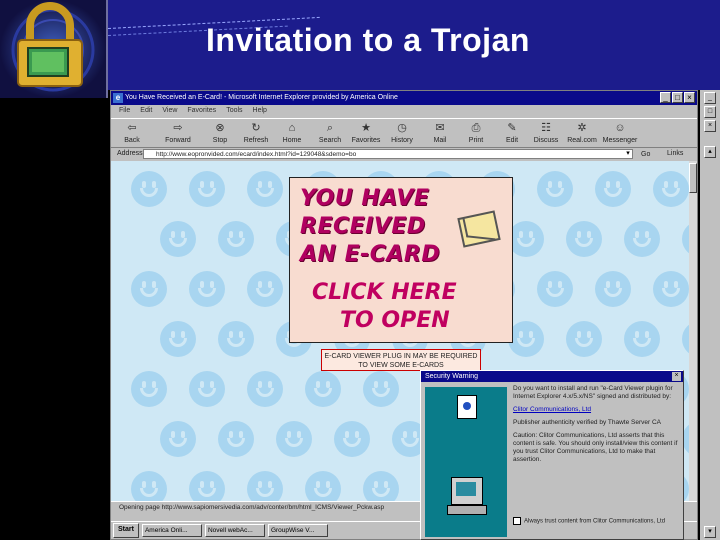 The width and height of the screenshot is (720, 540). I want to click on keyboard-icon, so click(467, 510).